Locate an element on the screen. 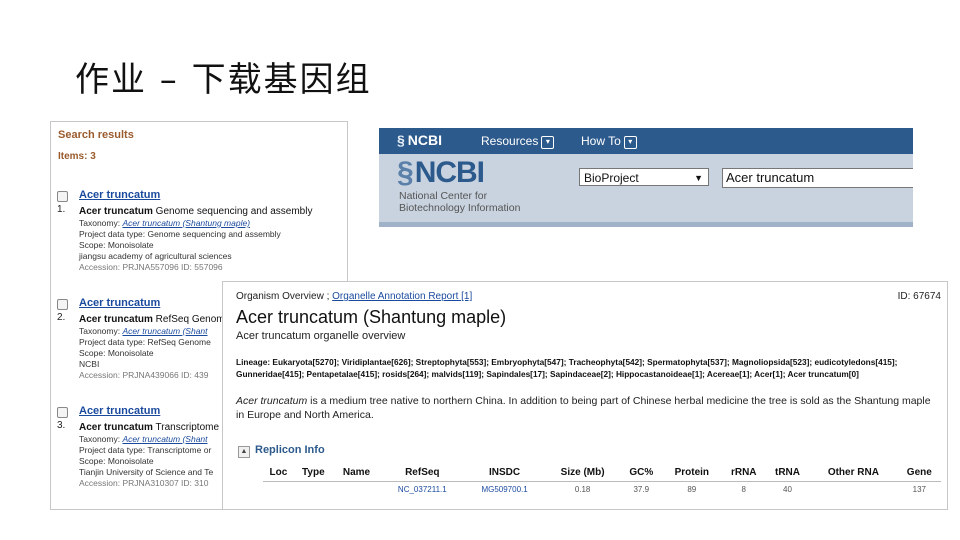  ncbi-home-link: § NCBI is located at coordinates (419, 140).